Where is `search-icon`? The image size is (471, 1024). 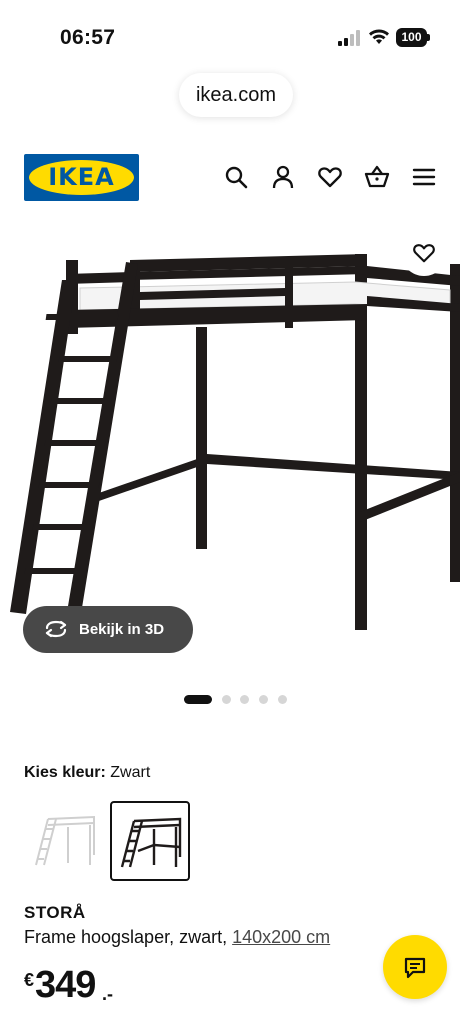
search-icon is located at coordinates (236, 177).